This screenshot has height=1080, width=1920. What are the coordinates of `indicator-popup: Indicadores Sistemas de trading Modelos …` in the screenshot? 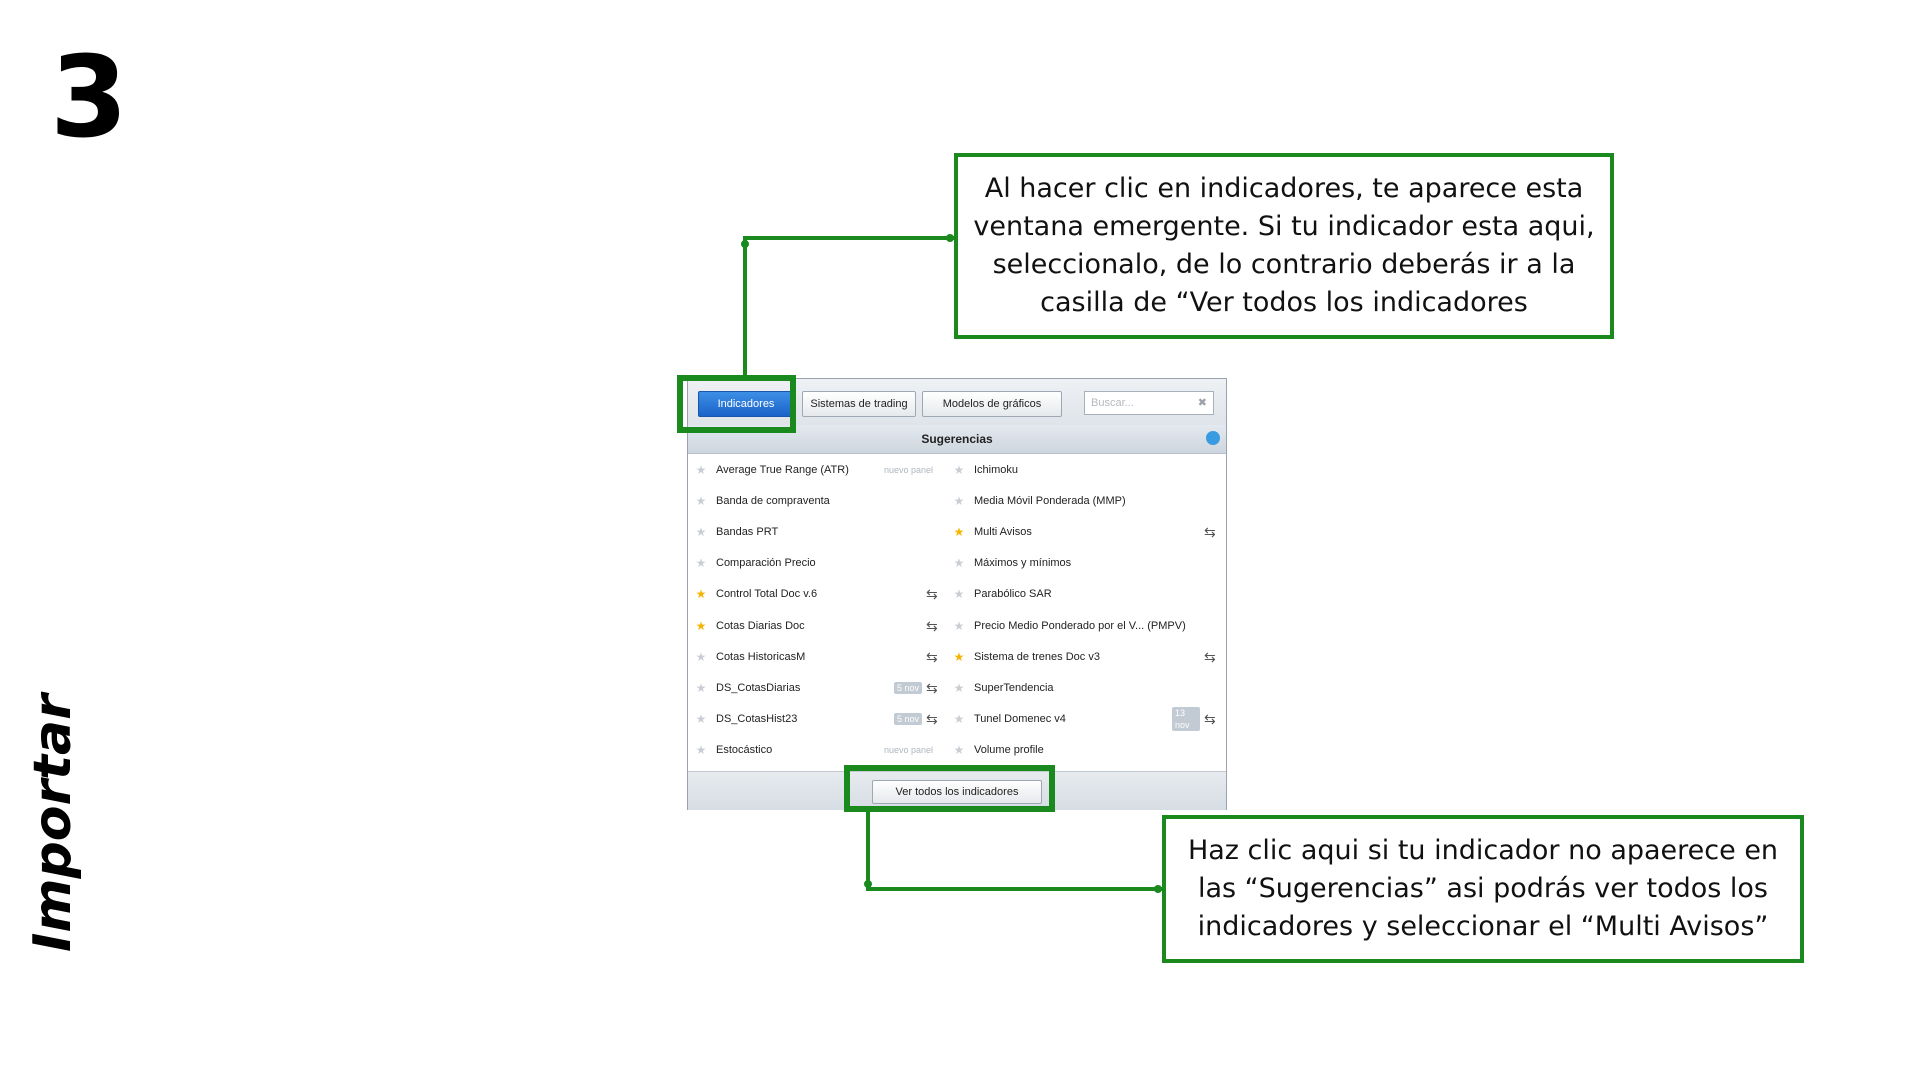 It's located at (957, 594).